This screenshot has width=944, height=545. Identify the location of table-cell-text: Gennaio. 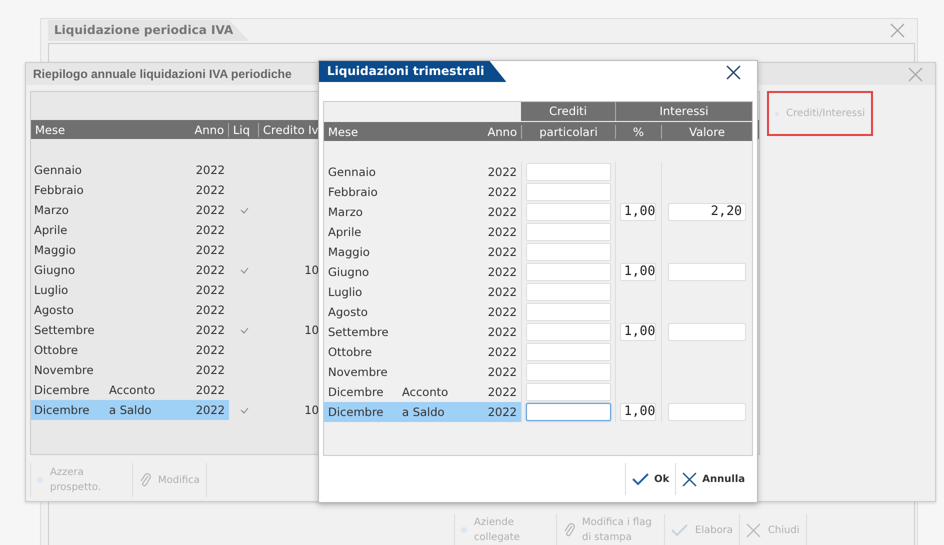
(352, 172).